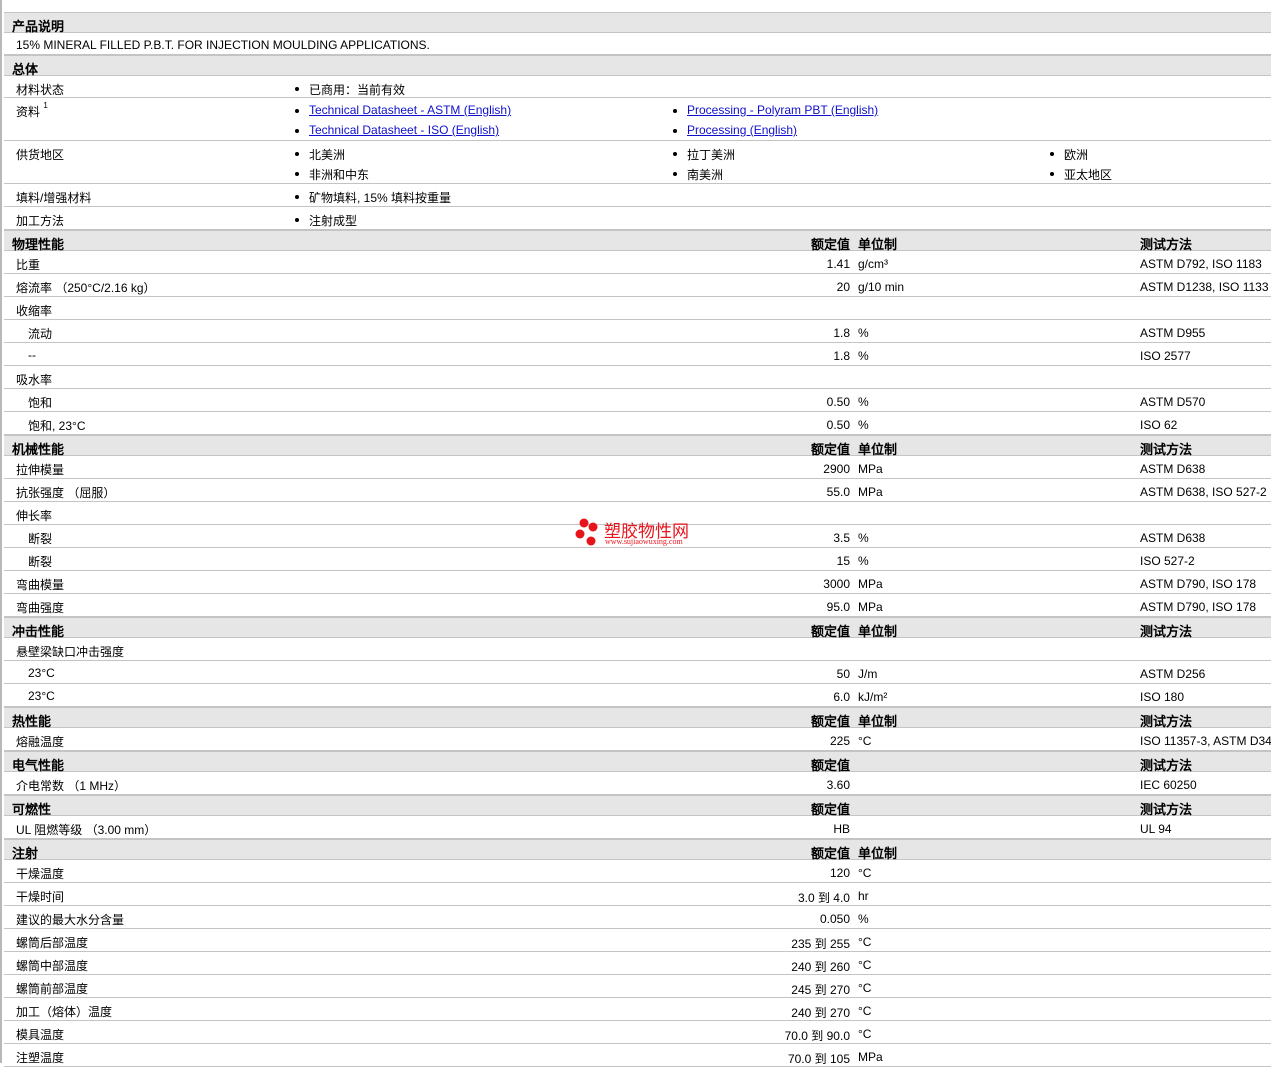  I want to click on filler-row: 填料/增强材料 矿物填料, 15% 填料按重量, so click(637, 195).